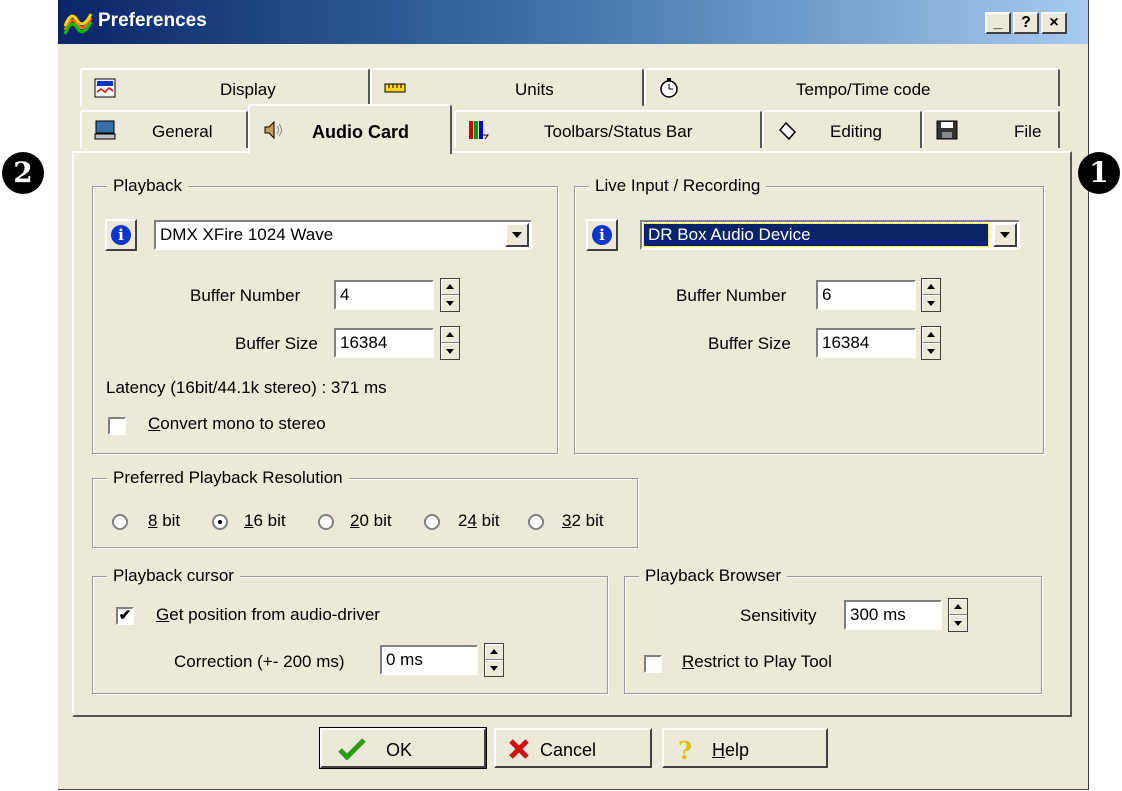  I want to click on label-rest: estrict to Play Tool, so click(763, 661).